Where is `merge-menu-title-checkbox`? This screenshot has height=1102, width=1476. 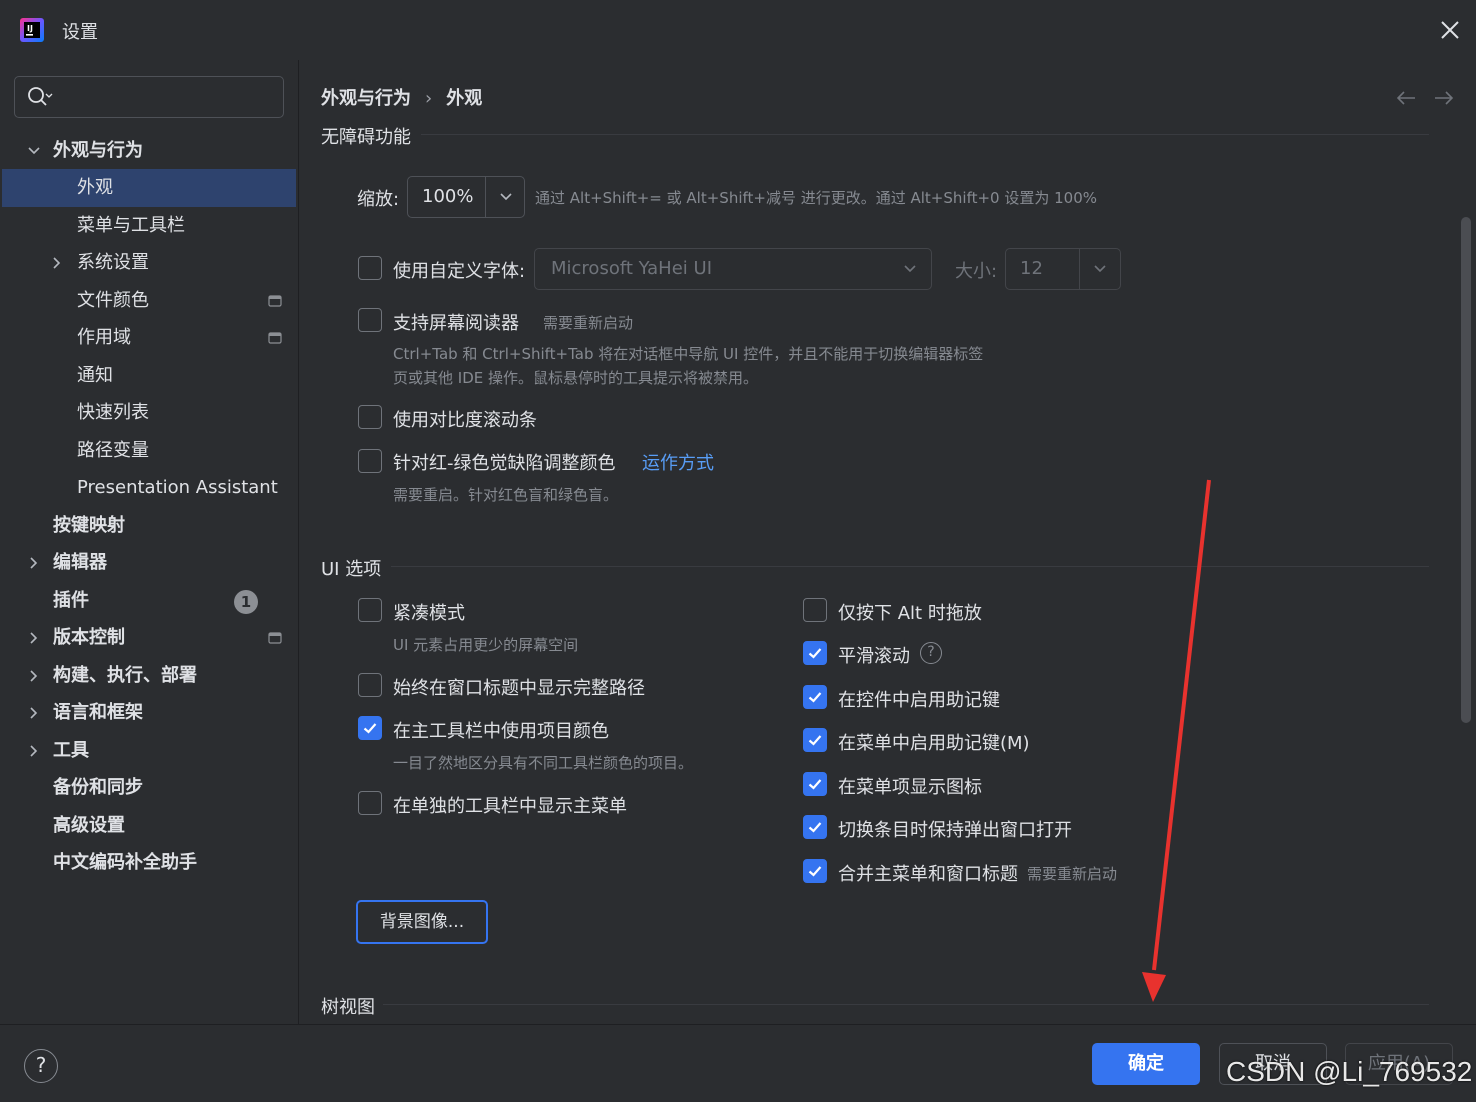
merge-menu-title-checkbox is located at coordinates (815, 871).